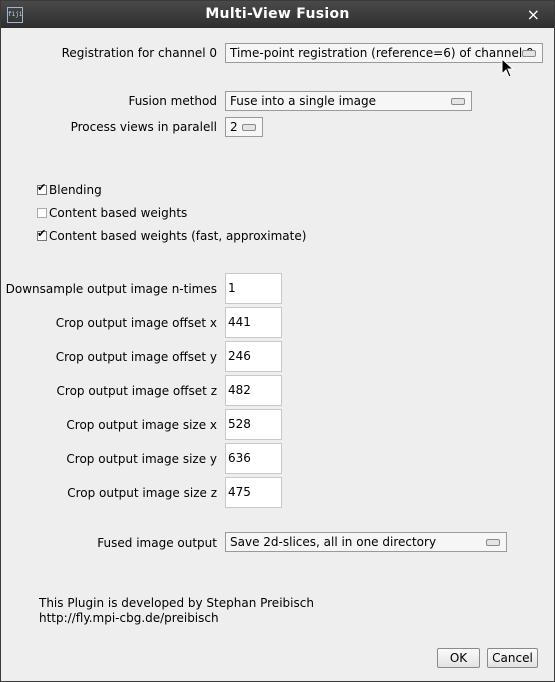 Image resolution: width=555 pixels, height=682 pixels. What do you see at coordinates (136, 323) in the screenshot?
I see `offset-x-label: Crop output image offset x` at bounding box center [136, 323].